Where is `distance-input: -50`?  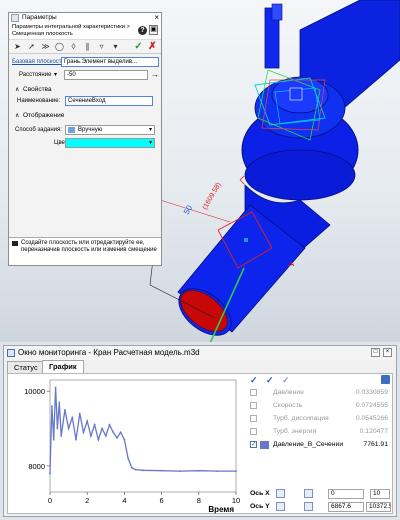 distance-input: -50 is located at coordinates (106, 75).